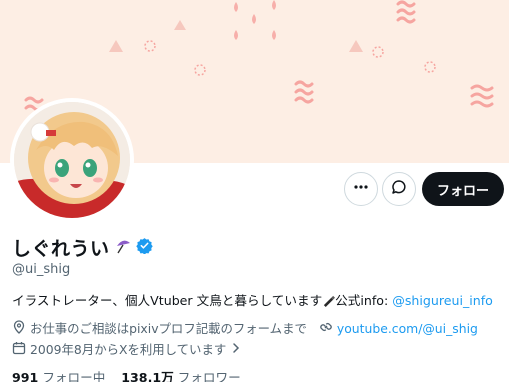  Describe the element at coordinates (144, 247) in the screenshot. I see `verified-badge-icon` at that location.